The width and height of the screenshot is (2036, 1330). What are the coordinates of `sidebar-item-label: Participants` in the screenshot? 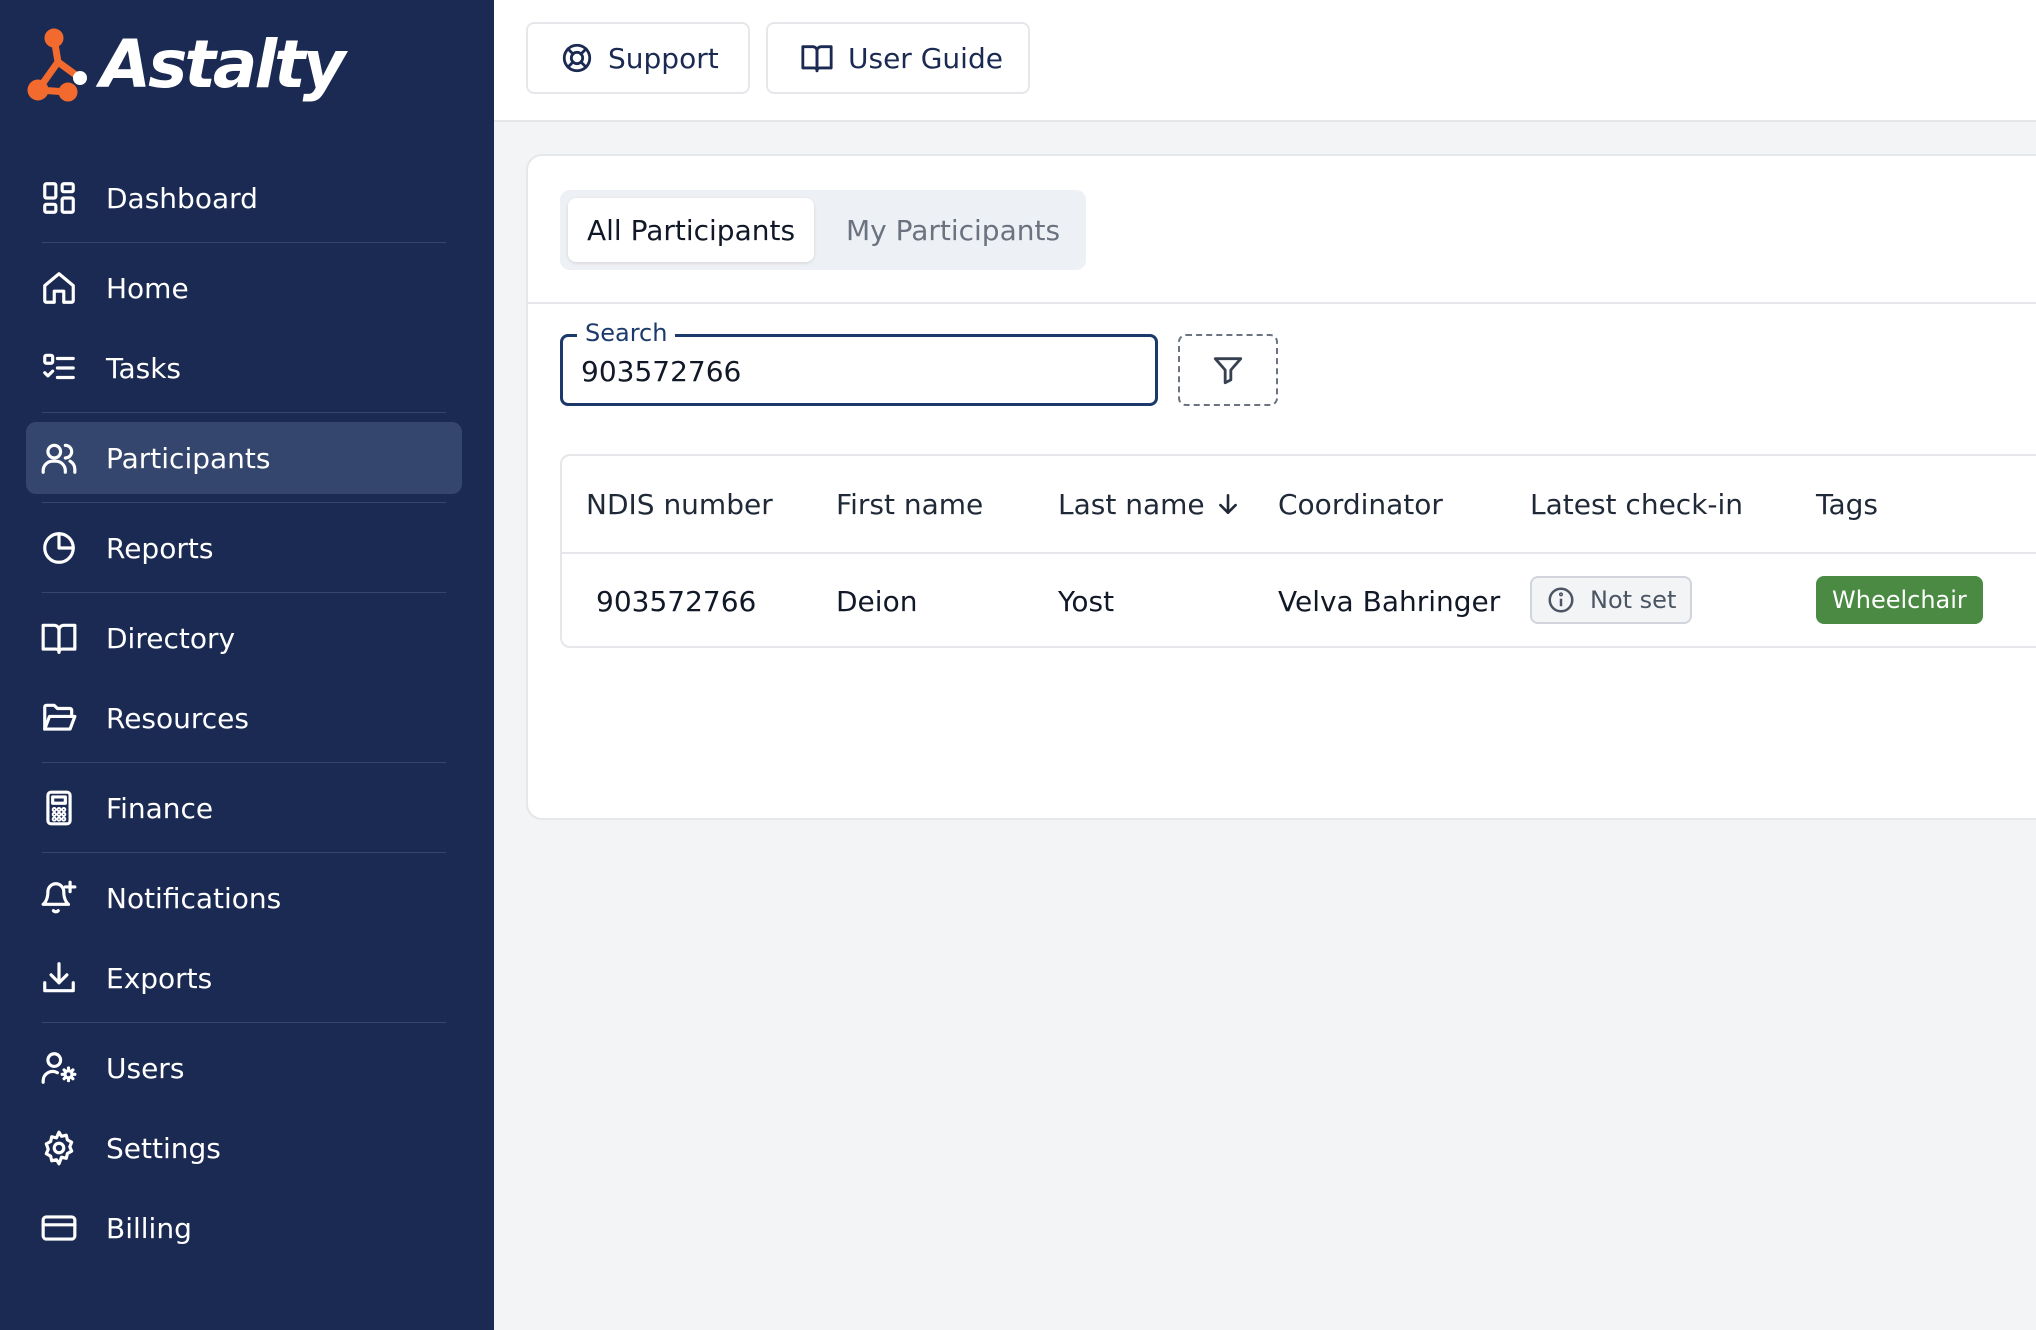 It's located at (188, 458).